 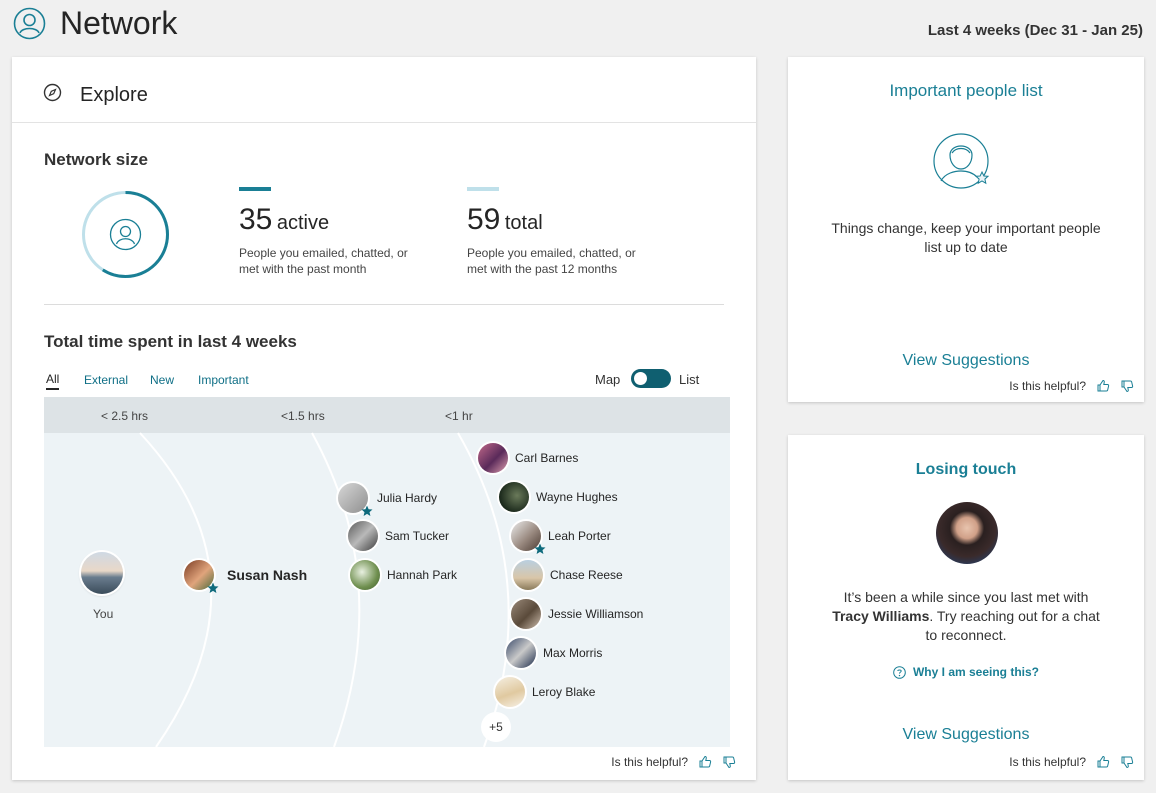 I want to click on total-bar-marker, so click(x=483, y=189).